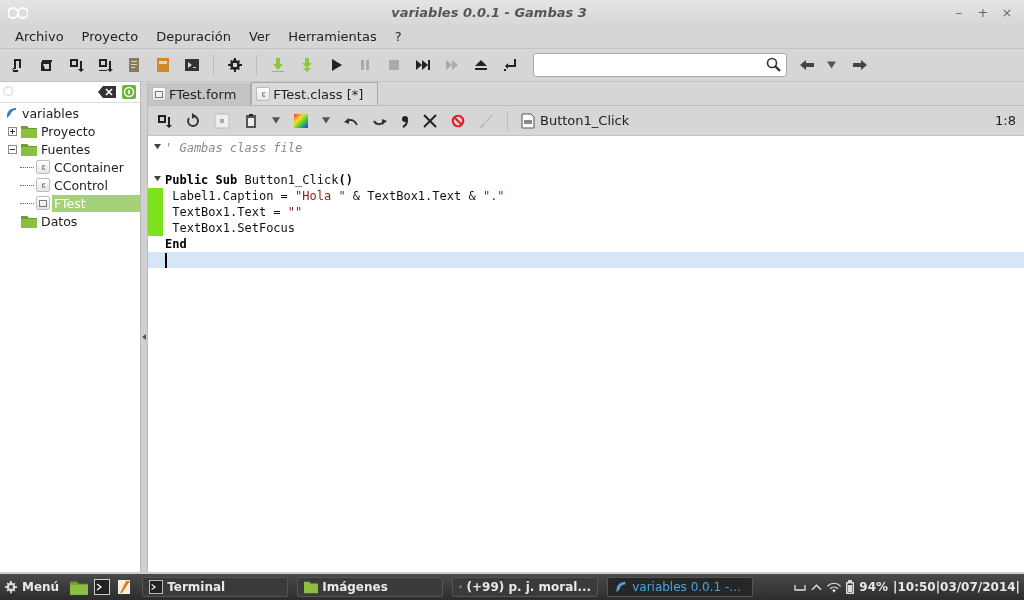 This screenshot has height=600, width=1024. Describe the element at coordinates (983, 12) in the screenshot. I see `window-control-button: +` at that location.